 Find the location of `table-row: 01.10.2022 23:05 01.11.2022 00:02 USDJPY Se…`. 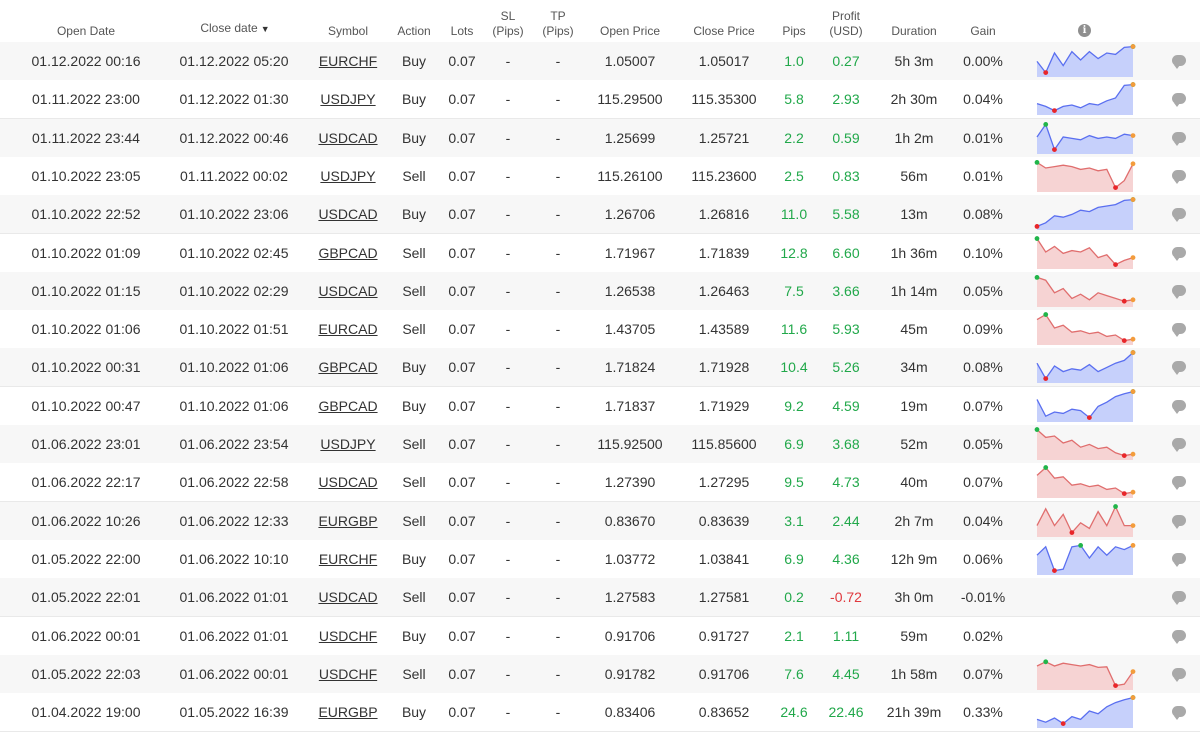

table-row: 01.10.2022 23:05 01.11.2022 00:02 USDJPY Se… is located at coordinates (600, 176).